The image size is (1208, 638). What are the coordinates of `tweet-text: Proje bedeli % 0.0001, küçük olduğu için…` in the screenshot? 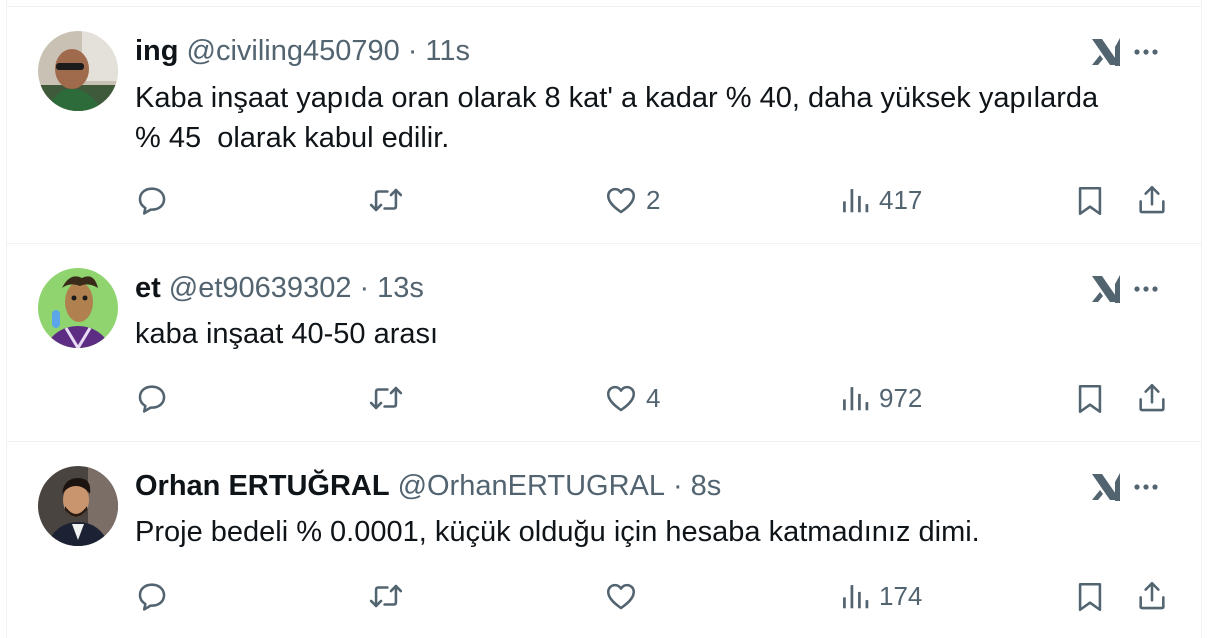 It's located at (557, 532).